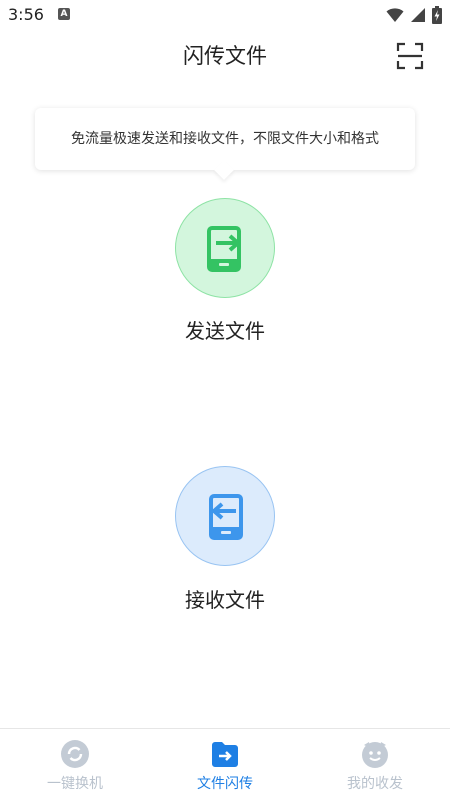  I want to click on tooltip-text: 免流量极速发送和接收文件，不限文件大小和格式, so click(225, 139).